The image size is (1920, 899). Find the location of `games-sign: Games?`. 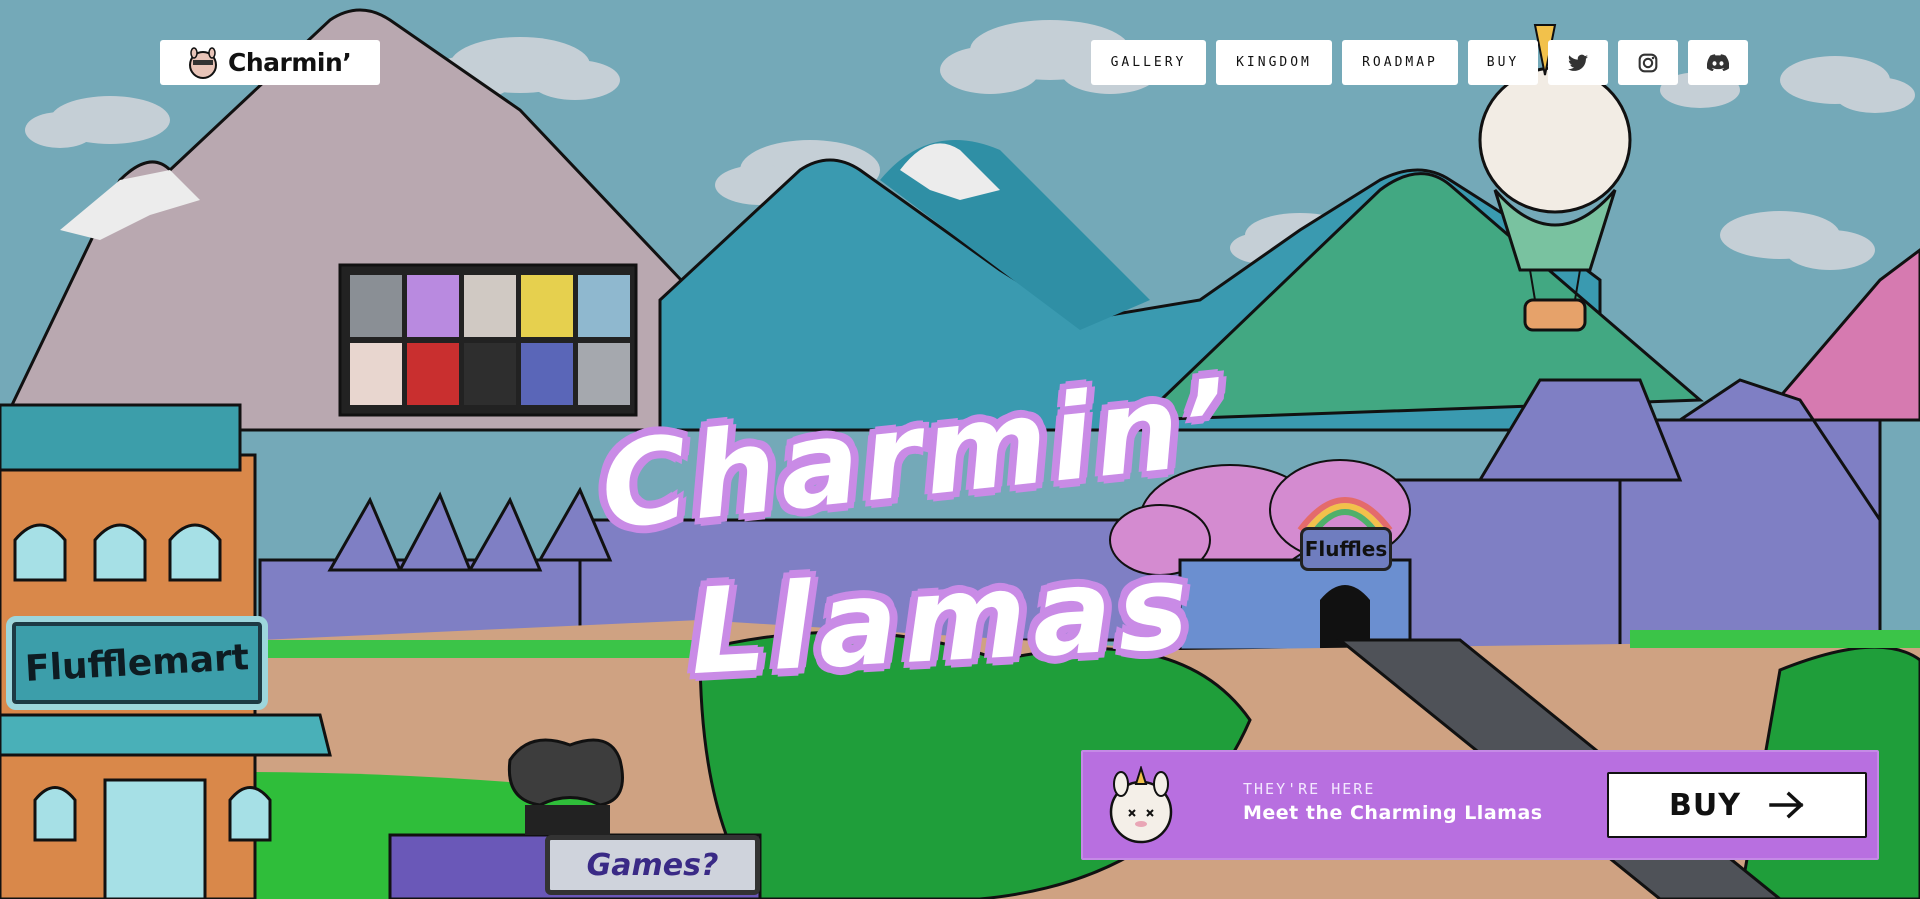

games-sign: Games? is located at coordinates (652, 865).